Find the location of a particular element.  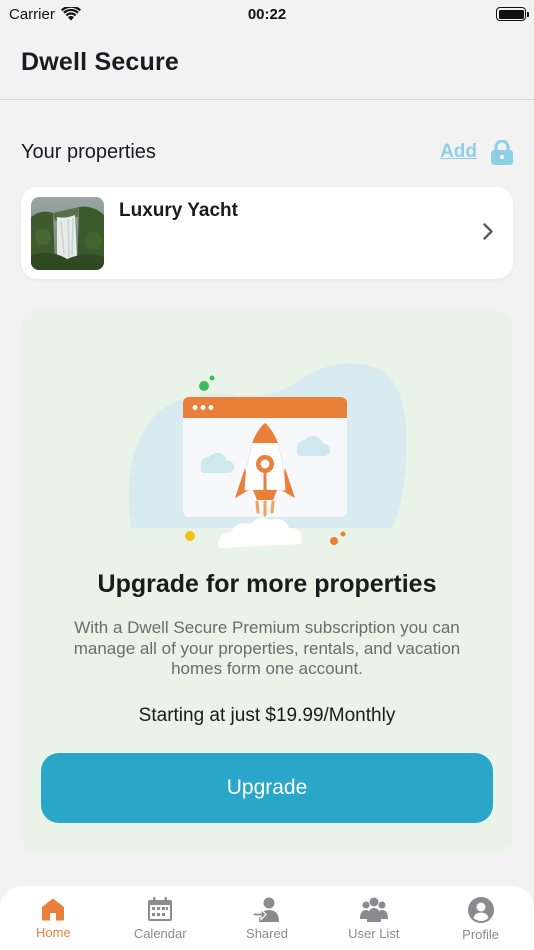

tab-profile: Profile is located at coordinates (480, 918).